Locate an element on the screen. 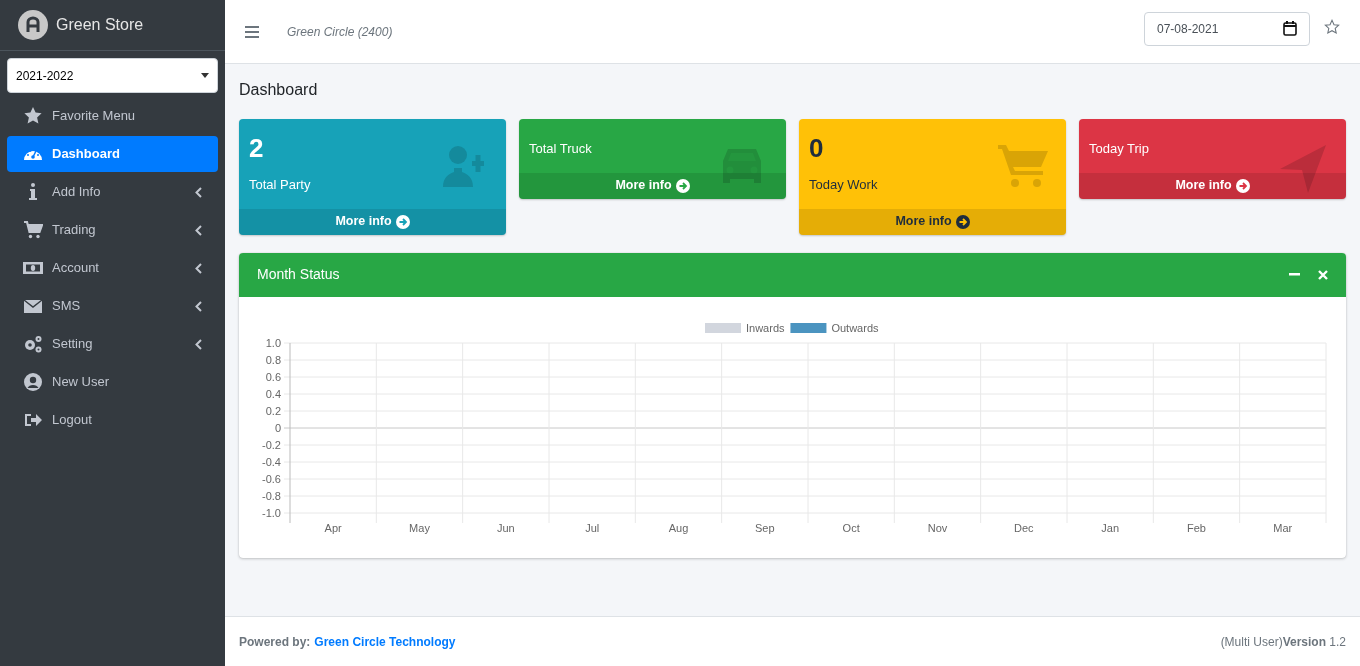 Image resolution: width=1360 pixels, height=666 pixels. legend-label: Inwards is located at coordinates (765, 327).